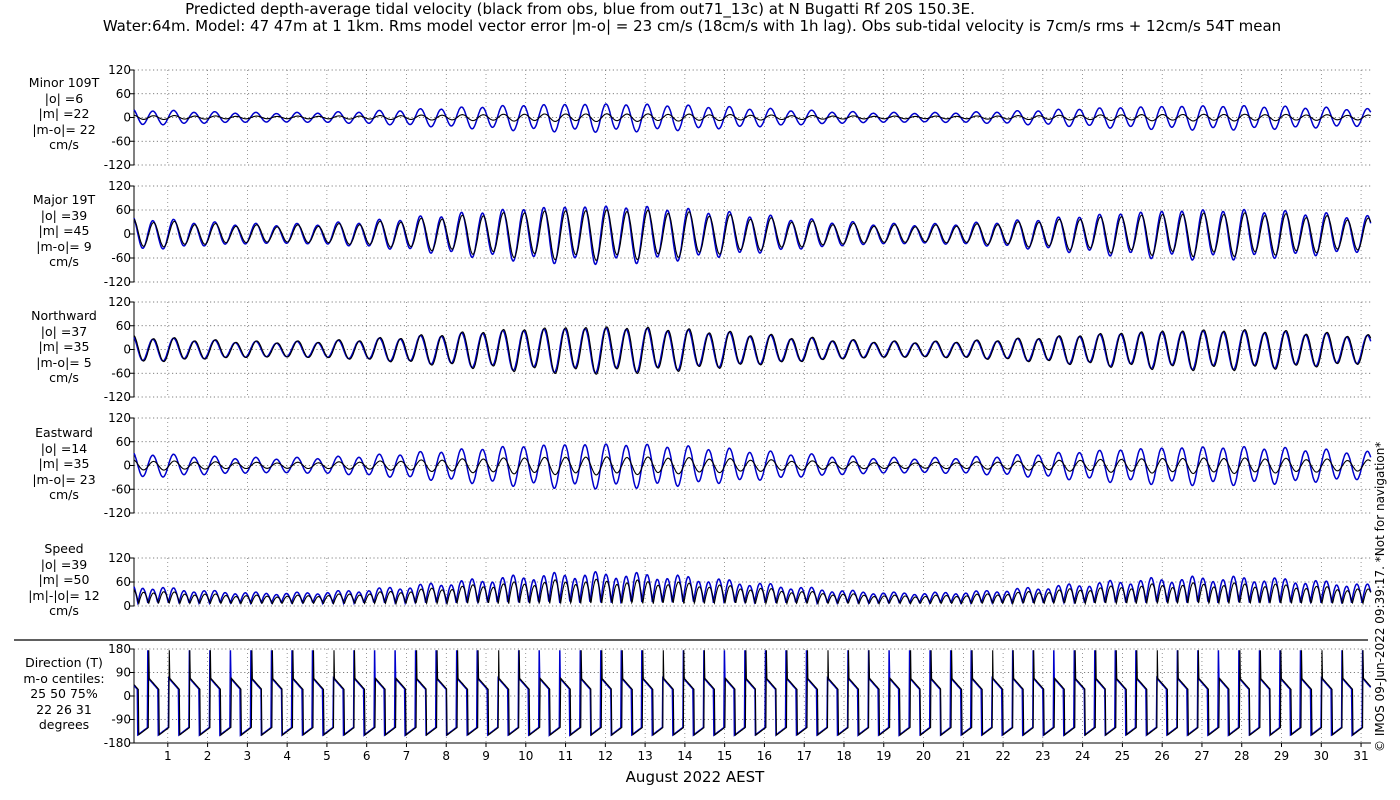  I want to click on x-tick-label: 4, so click(287, 756).